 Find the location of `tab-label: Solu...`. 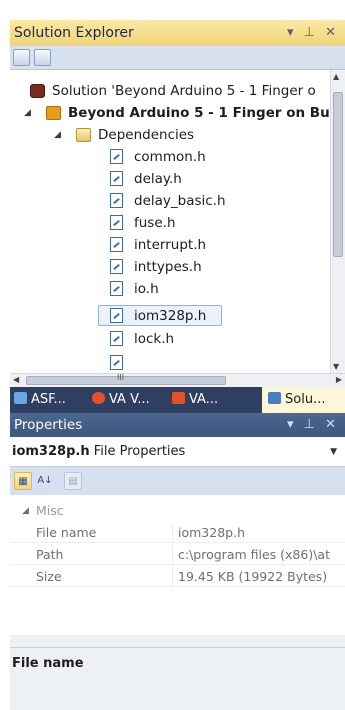

tab-label: Solu... is located at coordinates (305, 399).